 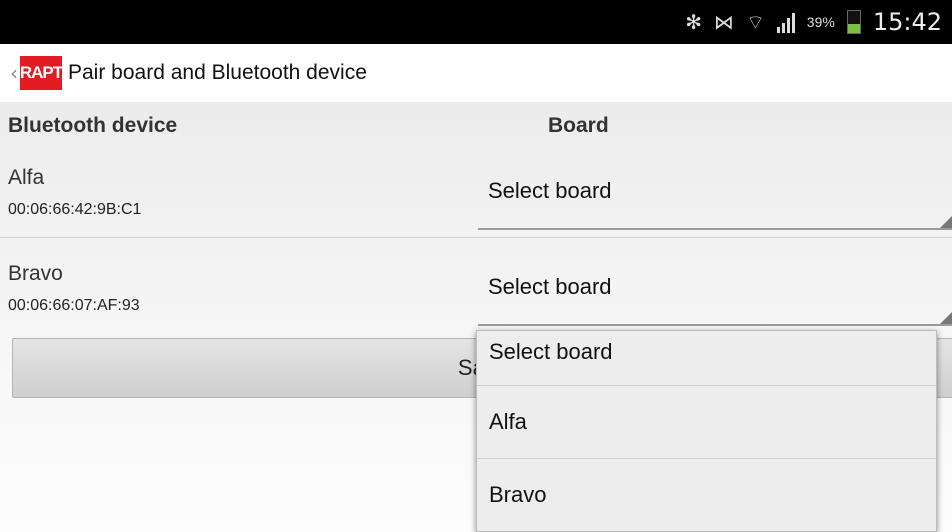 I want to click on dropdown-option-label: Bravo, so click(x=518, y=494).